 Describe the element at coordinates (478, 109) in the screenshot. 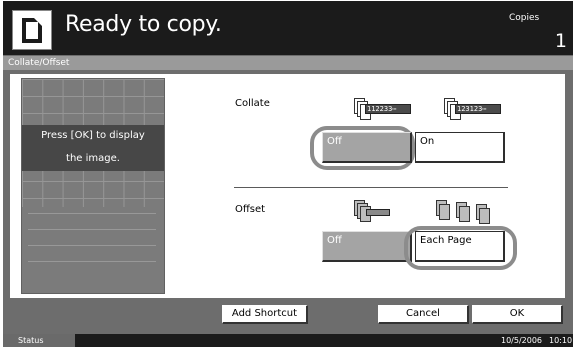

I see `collate-on-icon-text: 123123⋯` at that location.